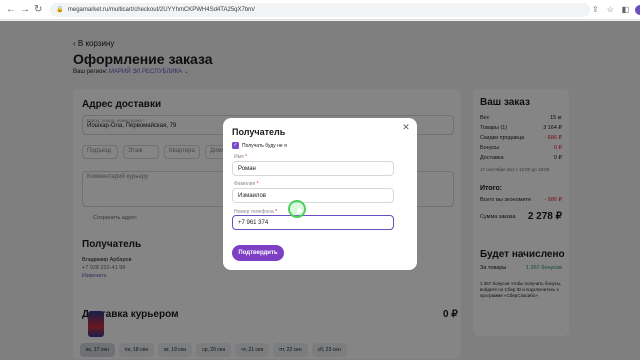 The height and width of the screenshot is (360, 640). Describe the element at coordinates (259, 132) in the screenshot. I see `modal-title: Получатель` at that location.